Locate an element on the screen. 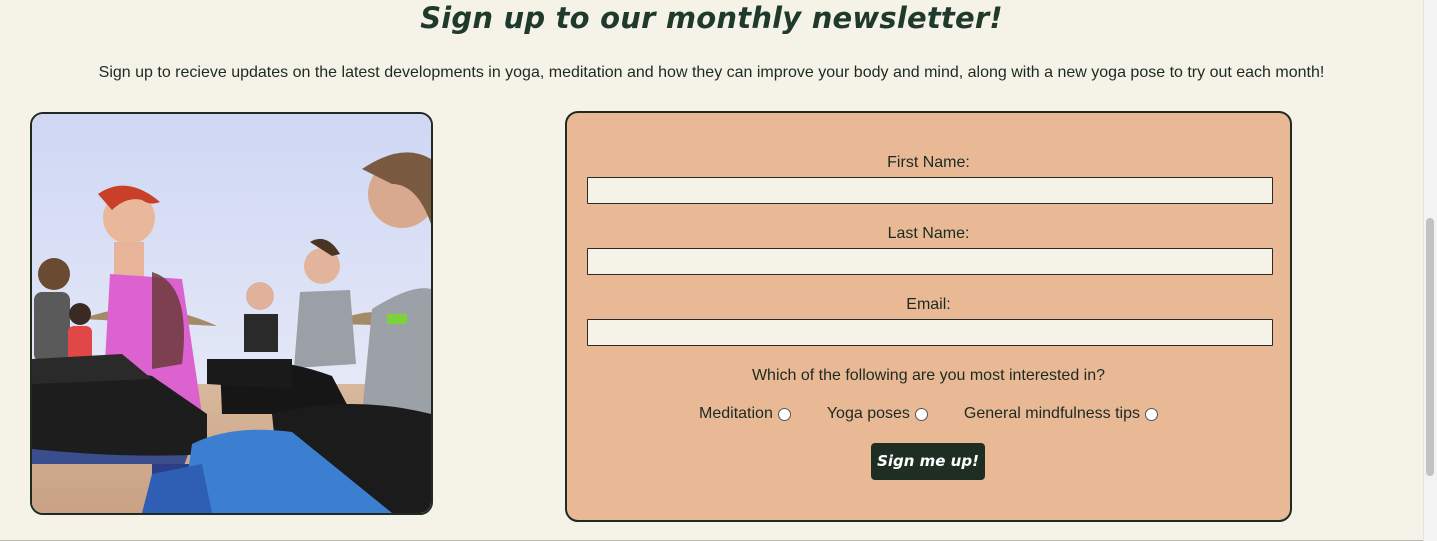 The image size is (1437, 541). yoga-poses-radio is located at coordinates (921, 414).